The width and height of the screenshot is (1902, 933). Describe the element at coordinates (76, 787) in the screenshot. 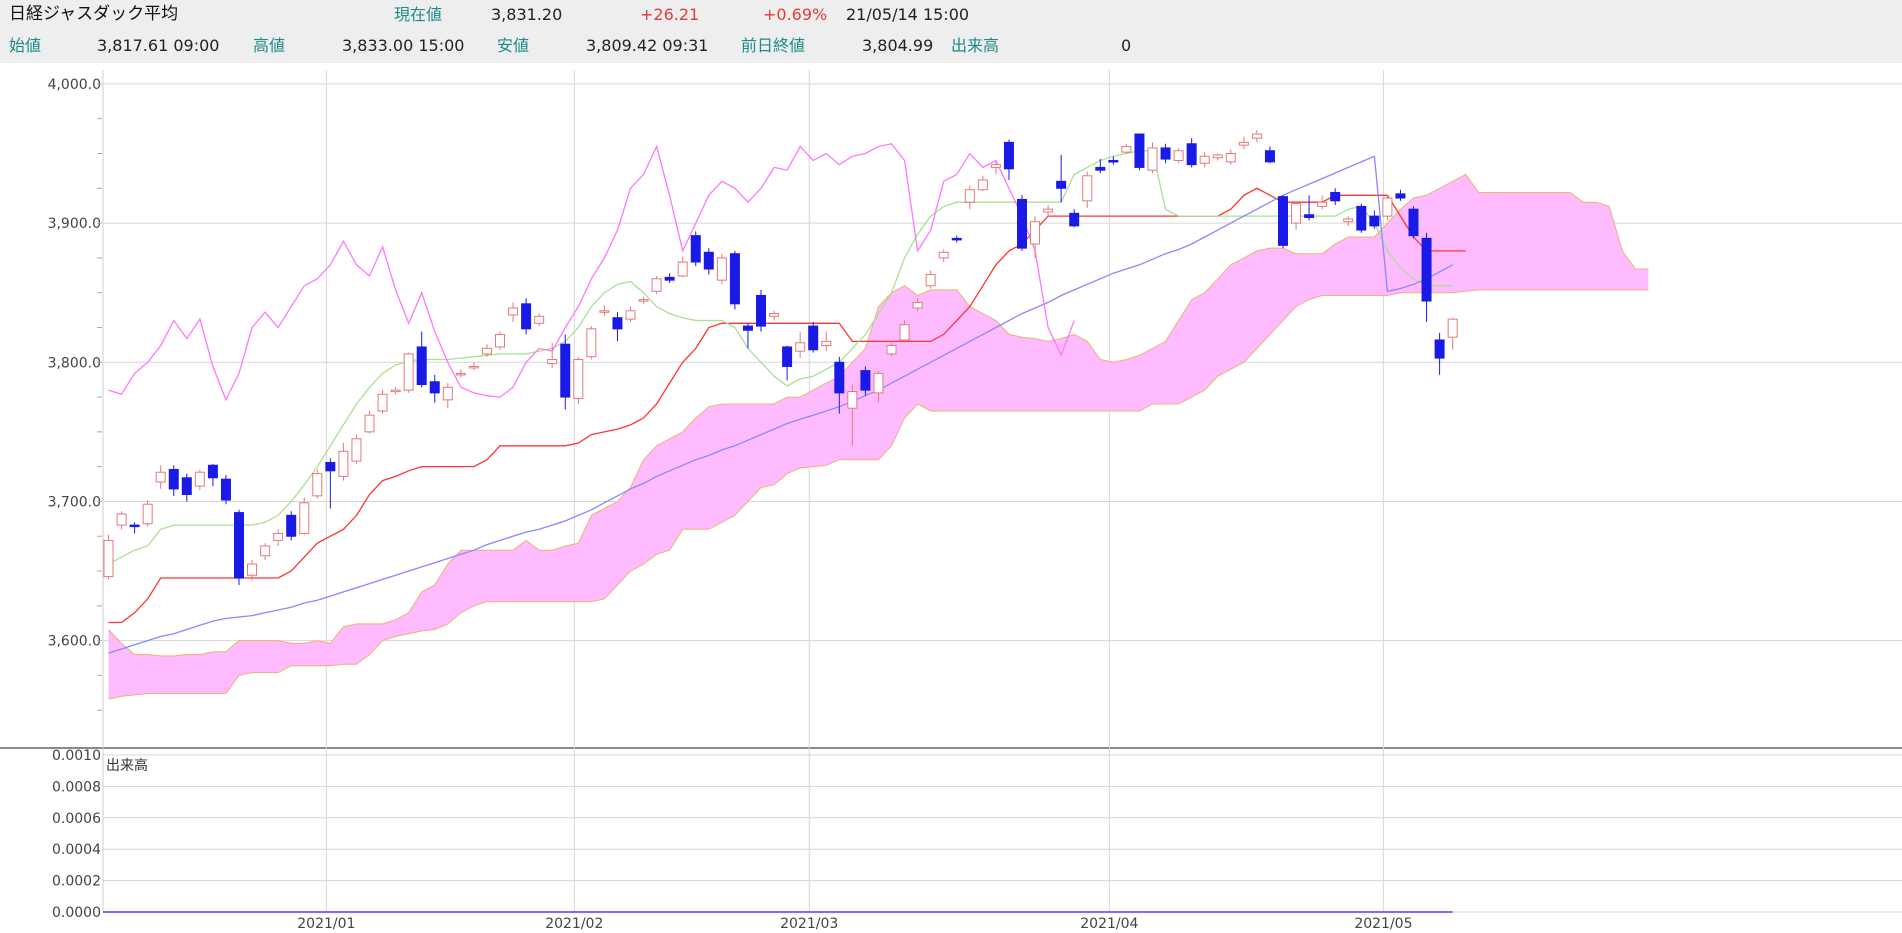

I see `volume-y-tick-label: 0.0008` at that location.